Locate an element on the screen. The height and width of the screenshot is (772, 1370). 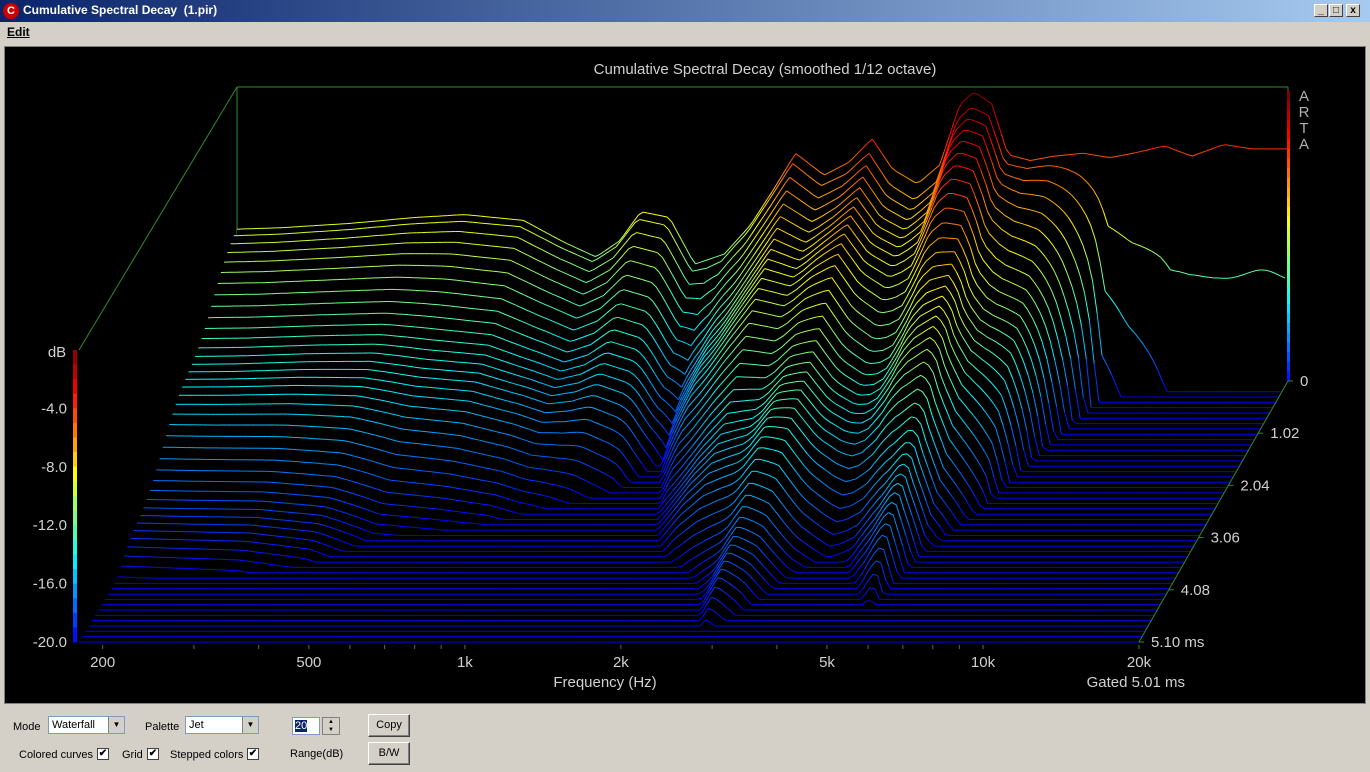
restore-button: □ is located at coordinates (1336, 10).